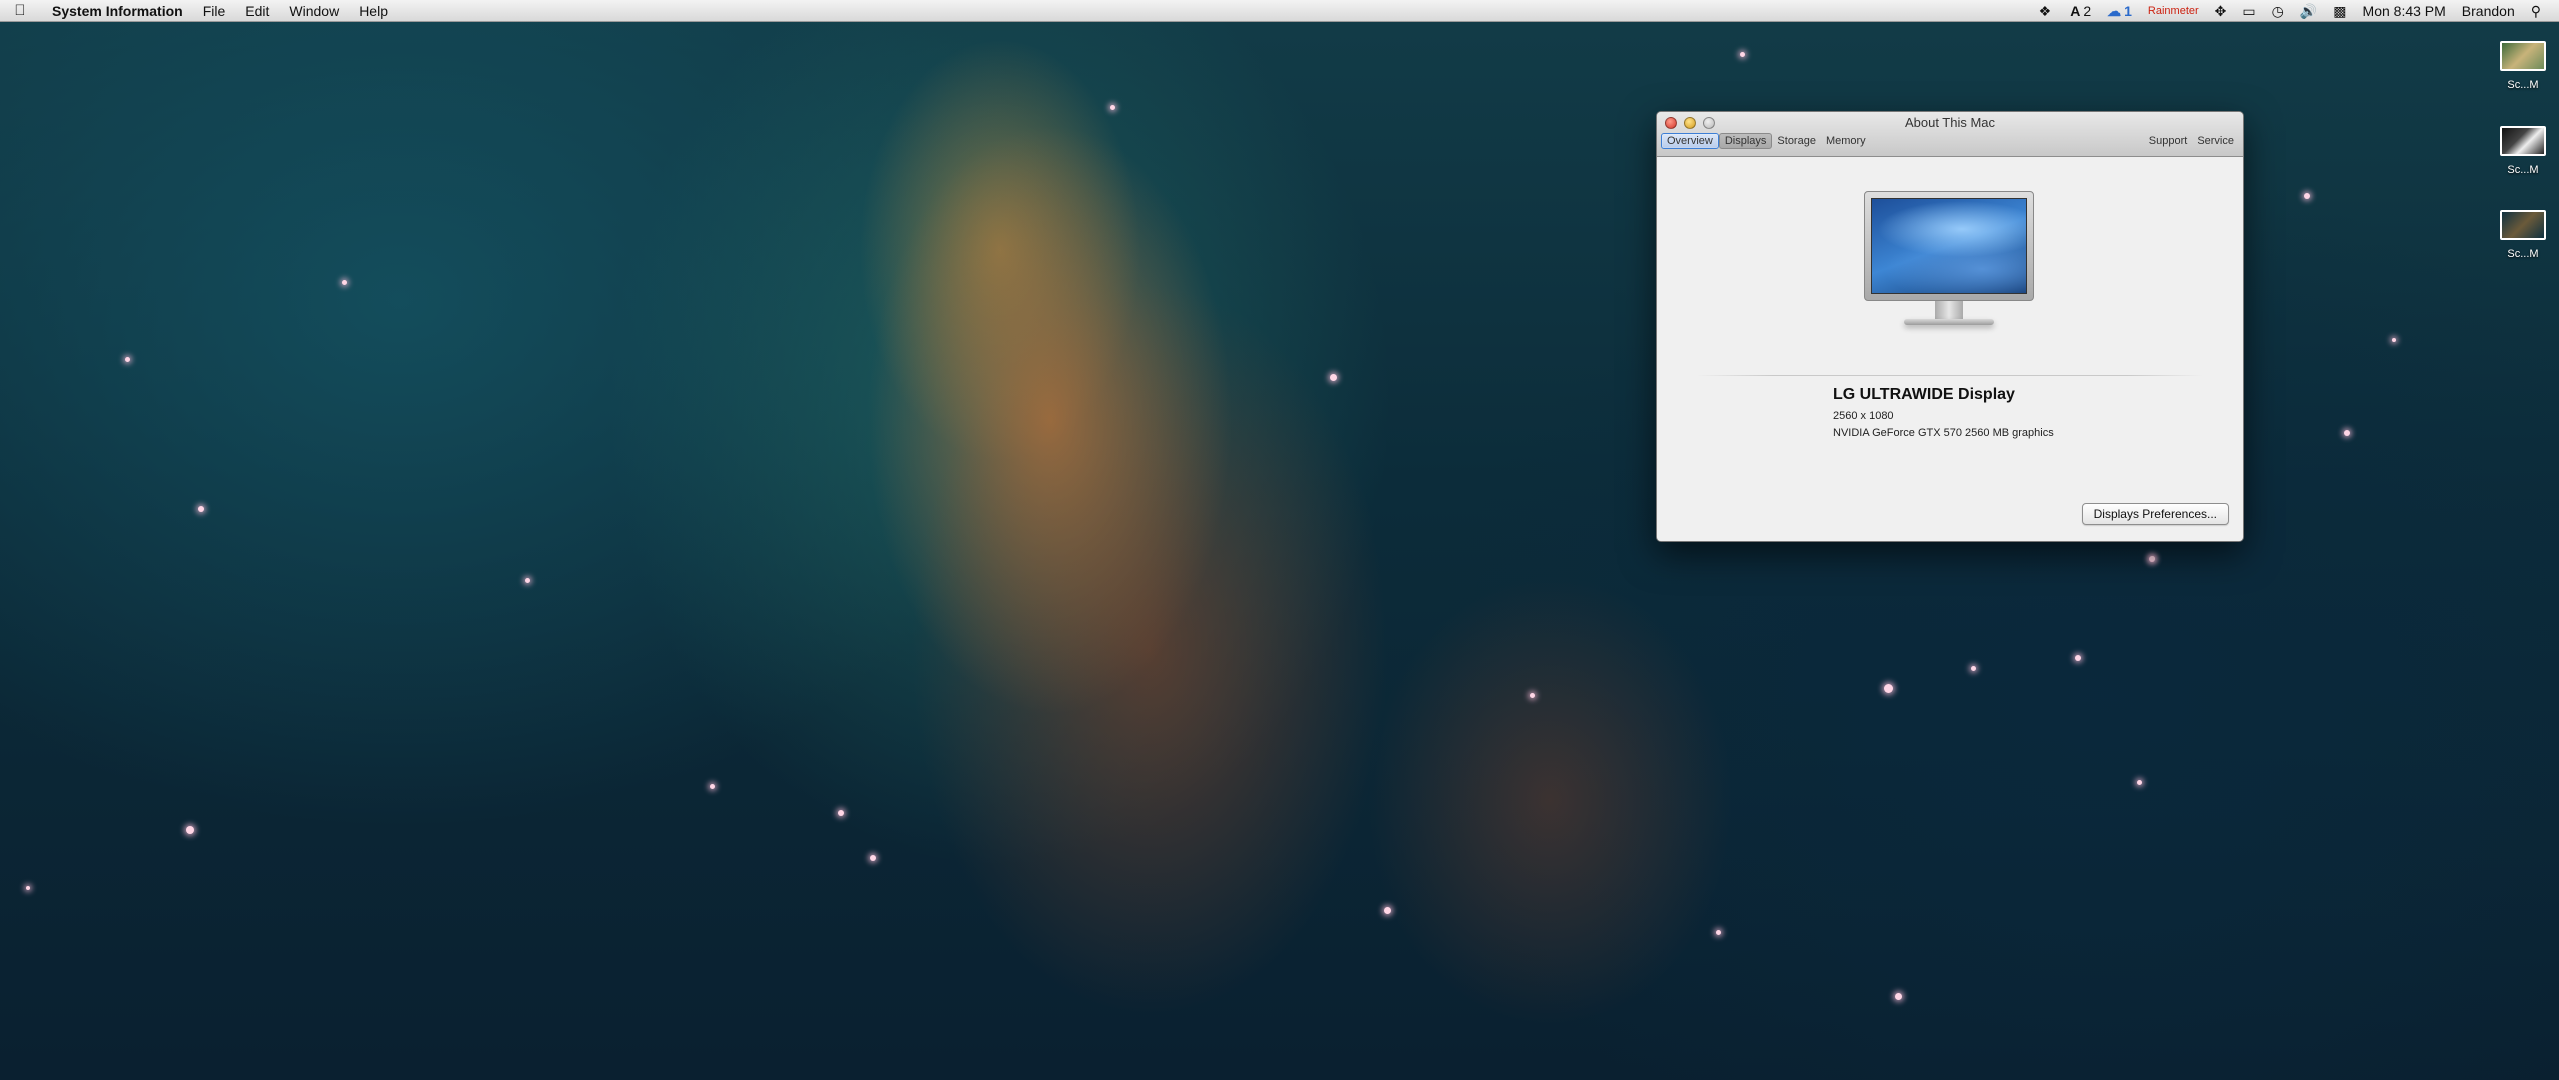 This screenshot has width=2559, height=1080. I want to click on dropbox-status: ❖ 2, so click(2047, 11).